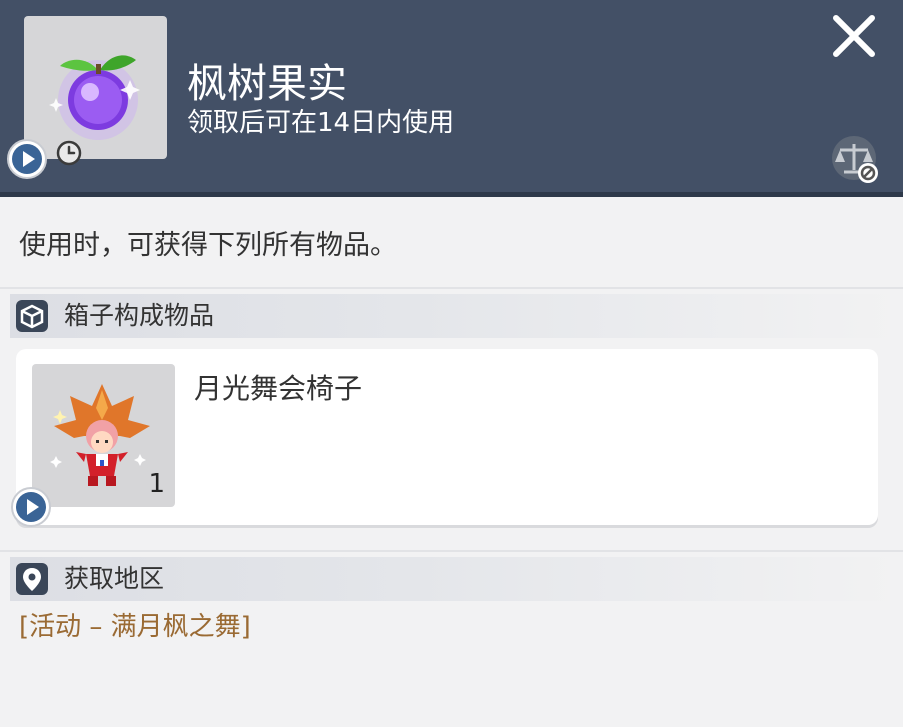 This screenshot has height=727, width=903. I want to click on maple-leaf-character-icon, so click(100, 435).